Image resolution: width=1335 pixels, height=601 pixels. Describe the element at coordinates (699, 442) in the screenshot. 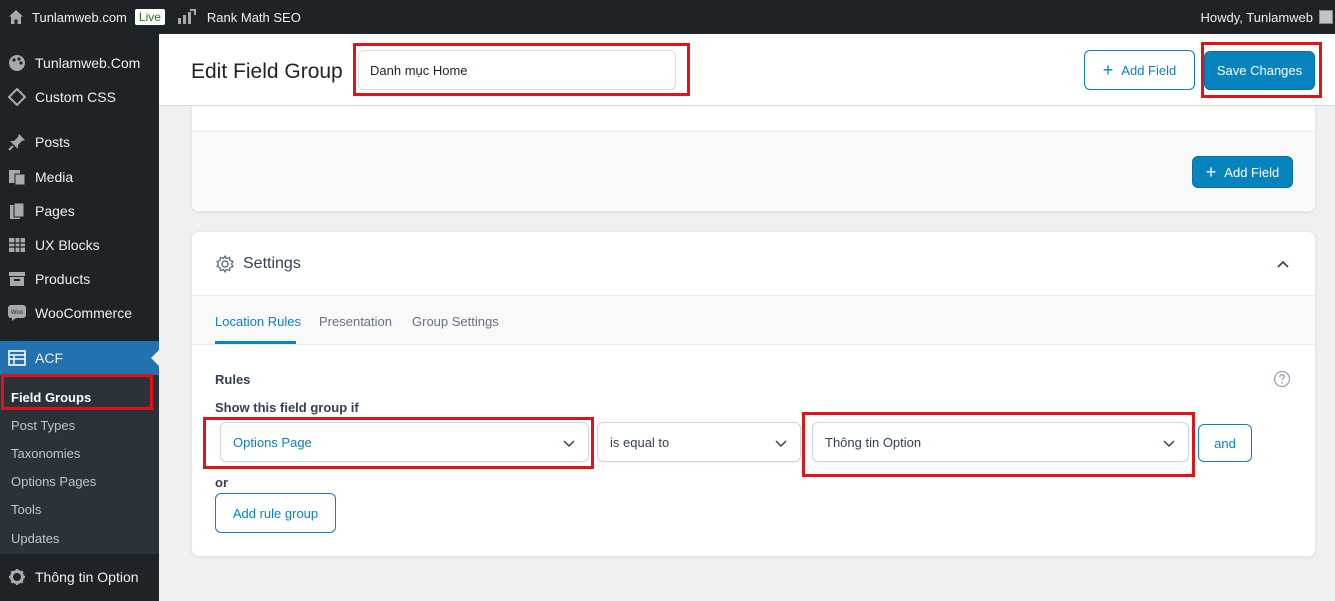

I see `rule-operator-select: is equal to` at that location.